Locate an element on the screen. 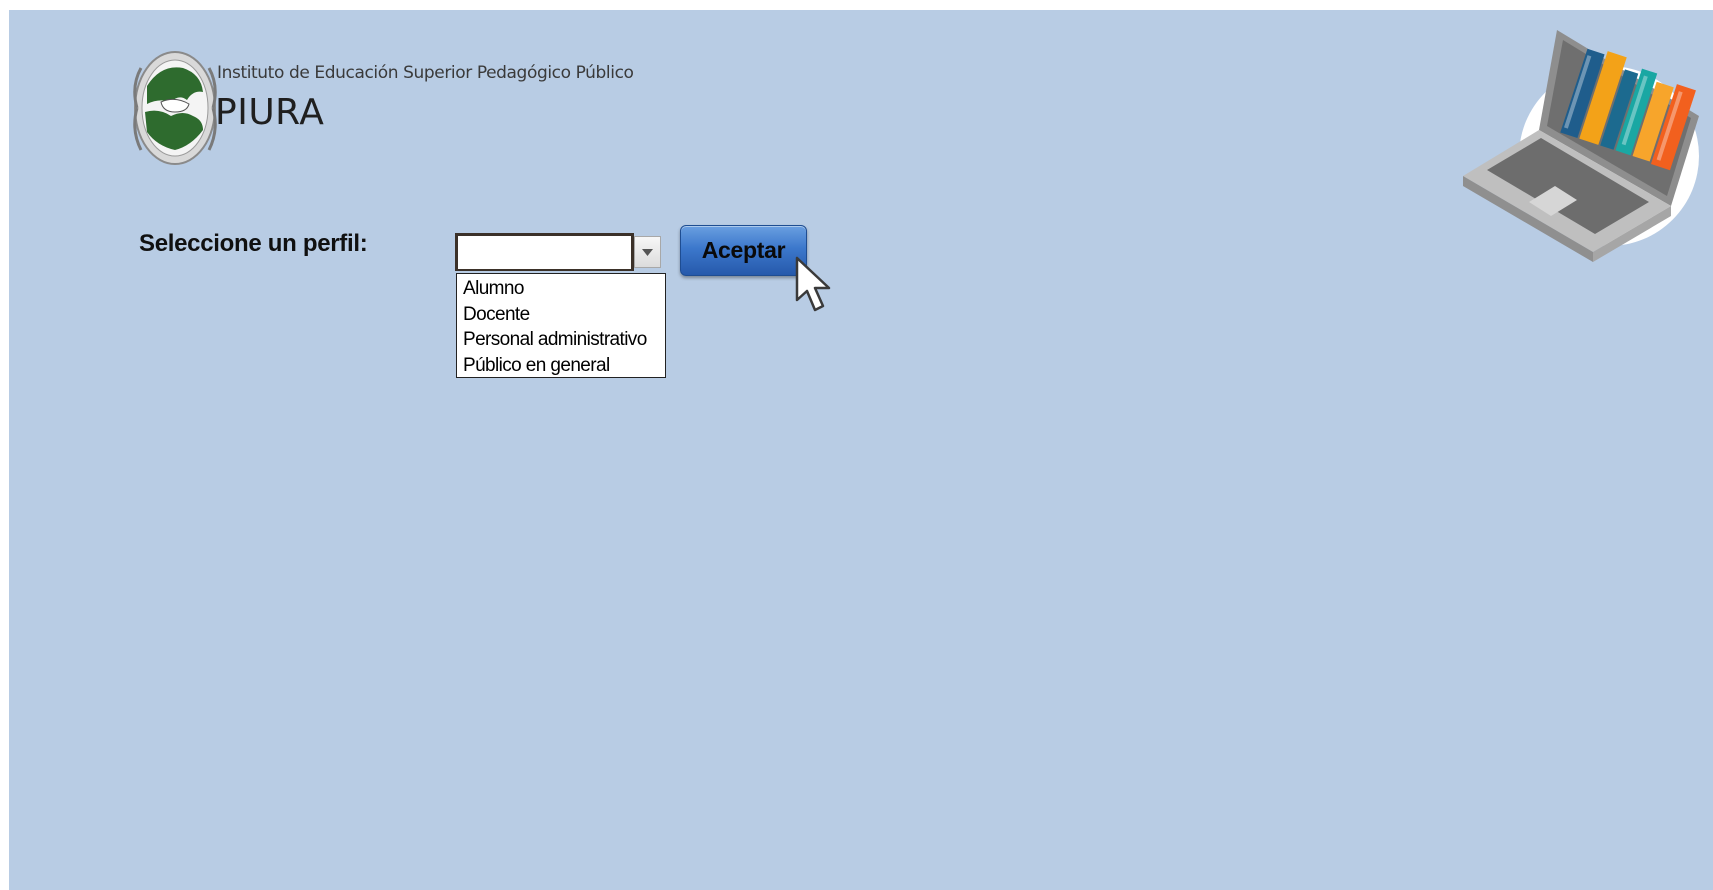  dropdown-toggle-button is located at coordinates (647, 252).